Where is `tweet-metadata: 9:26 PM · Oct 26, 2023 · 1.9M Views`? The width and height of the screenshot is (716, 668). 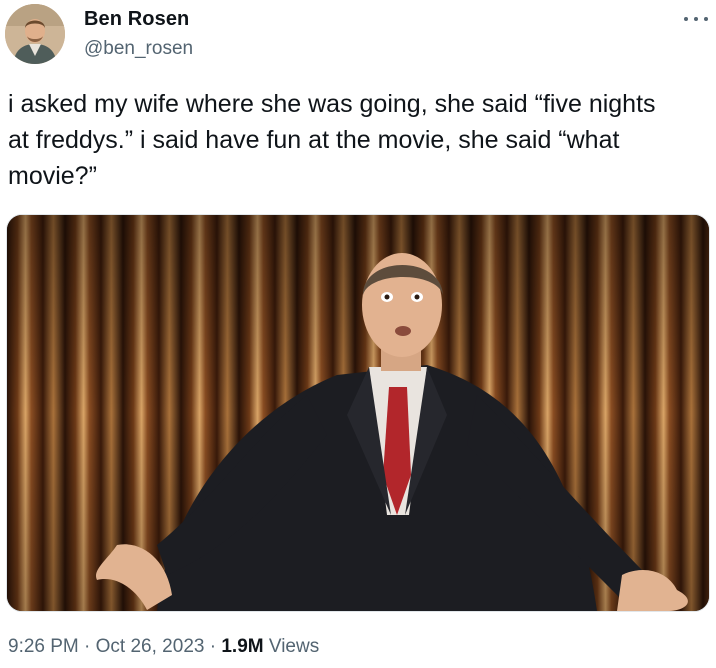
tweet-metadata: 9:26 PM · Oct 26, 2023 · 1.9M Views is located at coordinates (163, 647).